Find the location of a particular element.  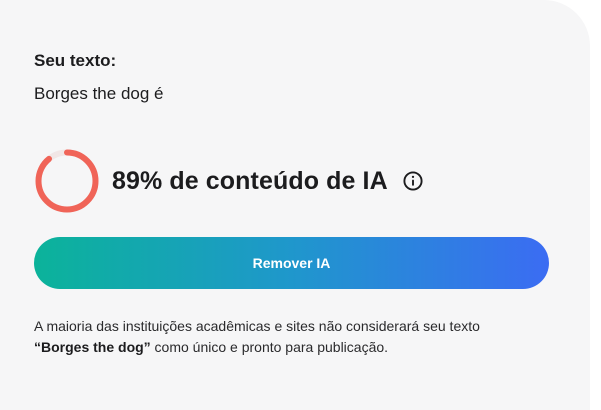

ai-score-gauge is located at coordinates (67, 181).